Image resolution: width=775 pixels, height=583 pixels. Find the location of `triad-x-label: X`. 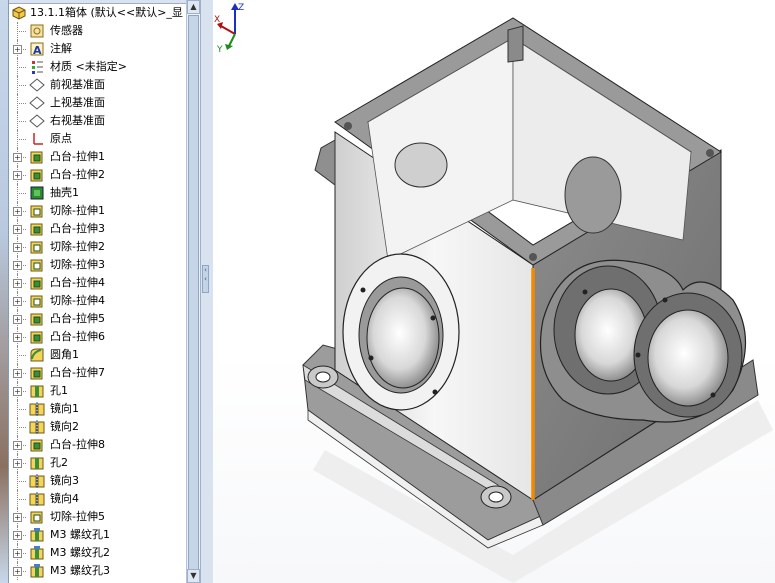

triad-x-label: X is located at coordinates (217, 20).